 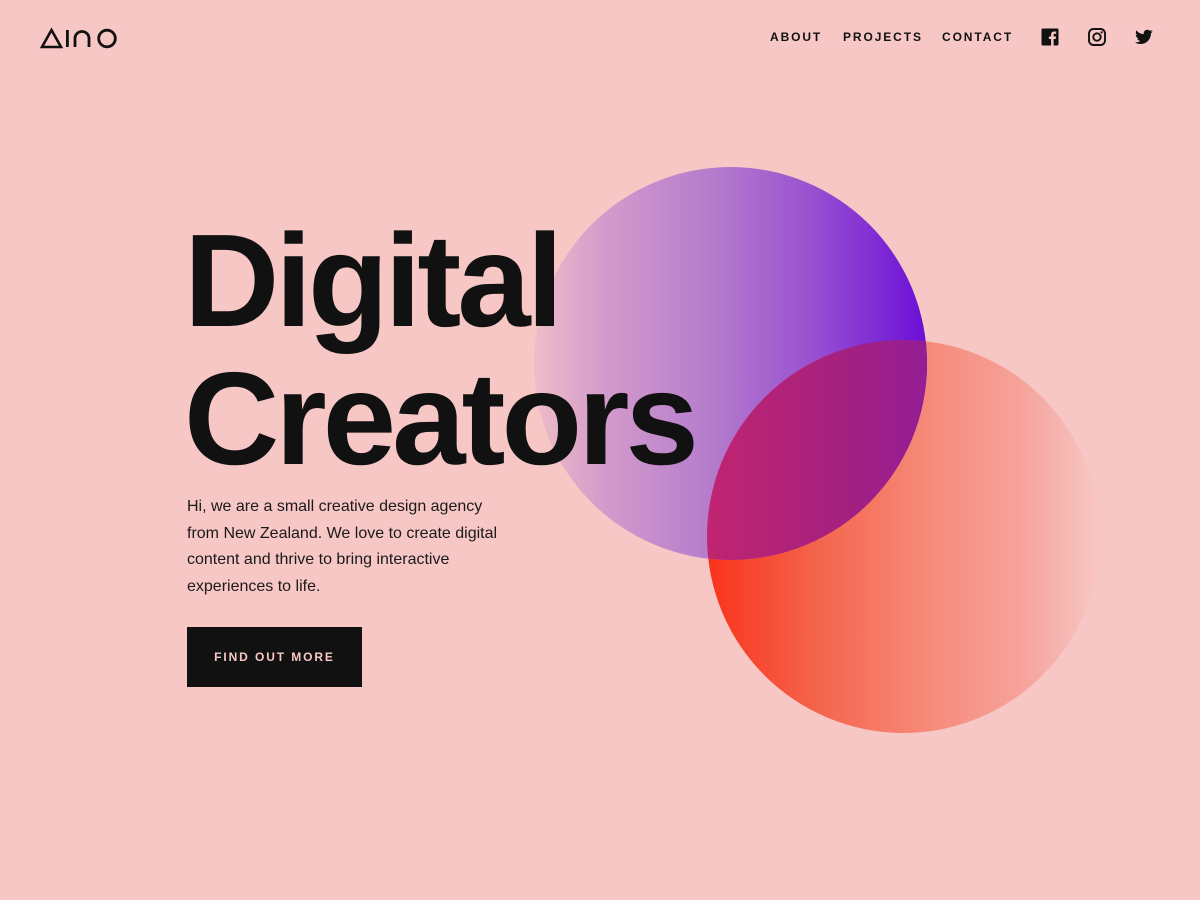 What do you see at coordinates (1097, 37) in the screenshot?
I see `instagram-icon` at bounding box center [1097, 37].